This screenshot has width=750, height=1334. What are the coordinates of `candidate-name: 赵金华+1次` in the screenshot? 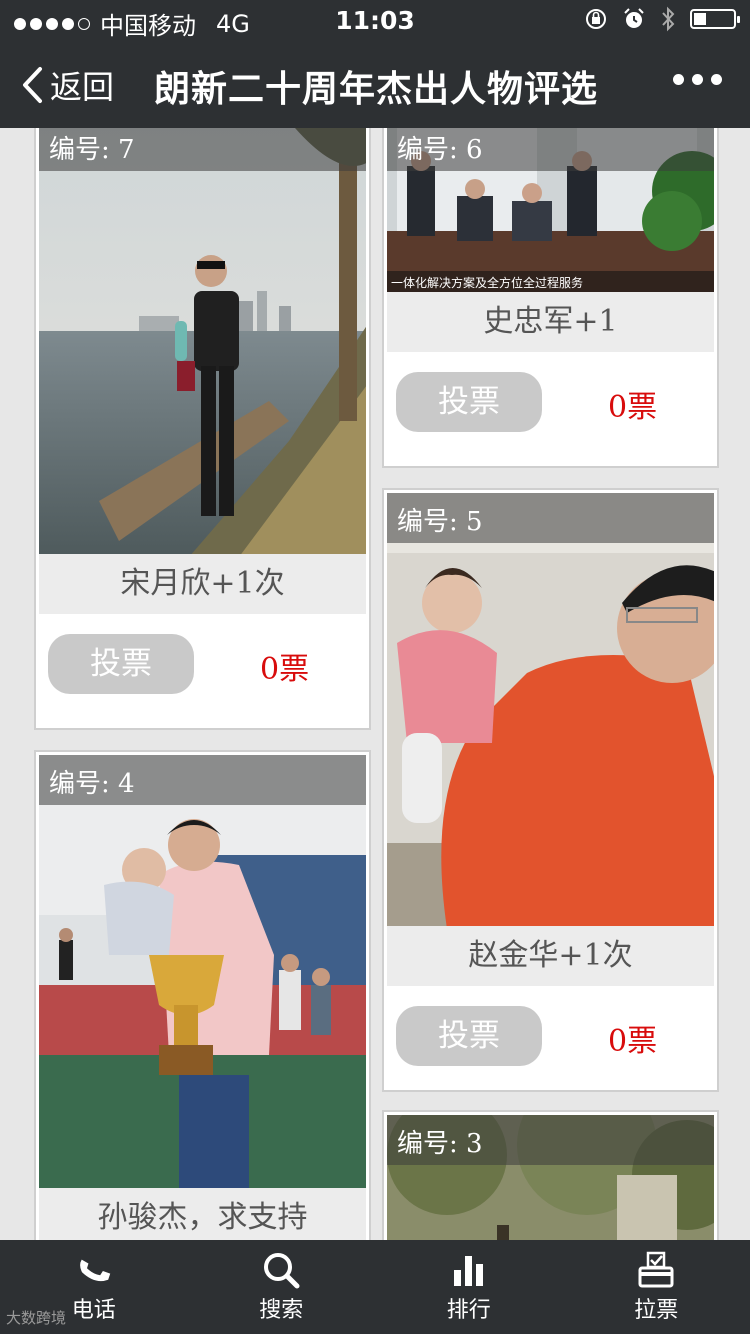 It's located at (550, 956).